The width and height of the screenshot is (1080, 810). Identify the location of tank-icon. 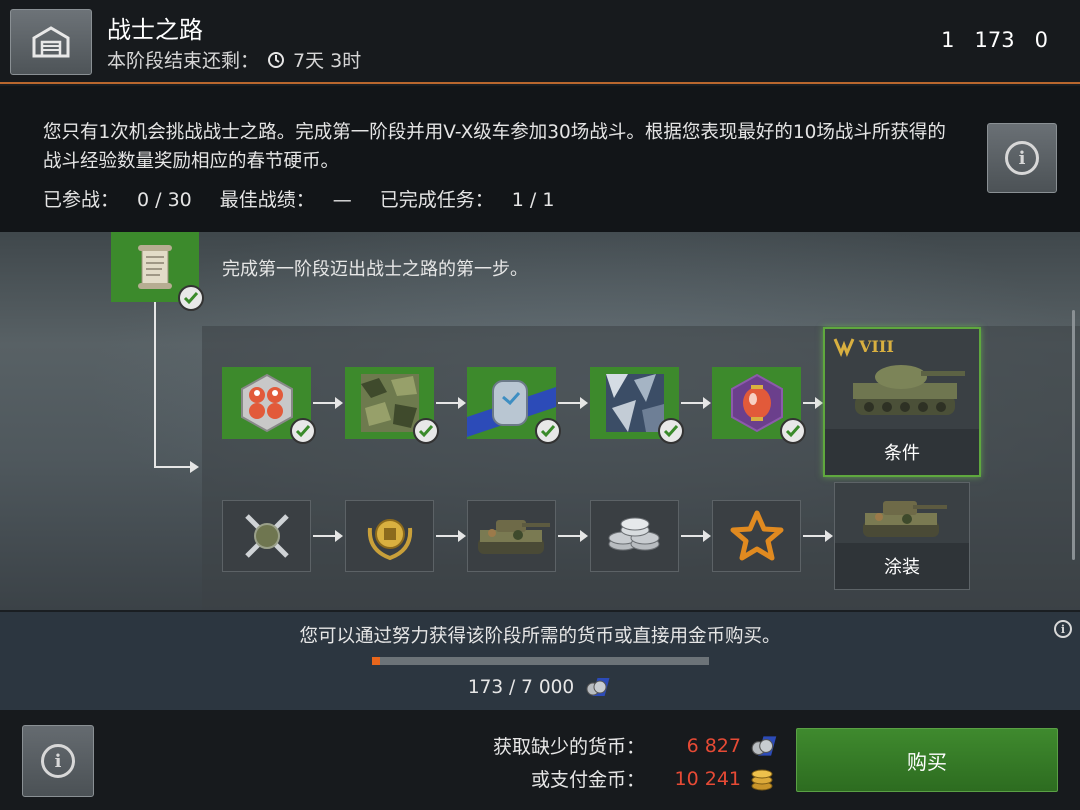
(909, 390).